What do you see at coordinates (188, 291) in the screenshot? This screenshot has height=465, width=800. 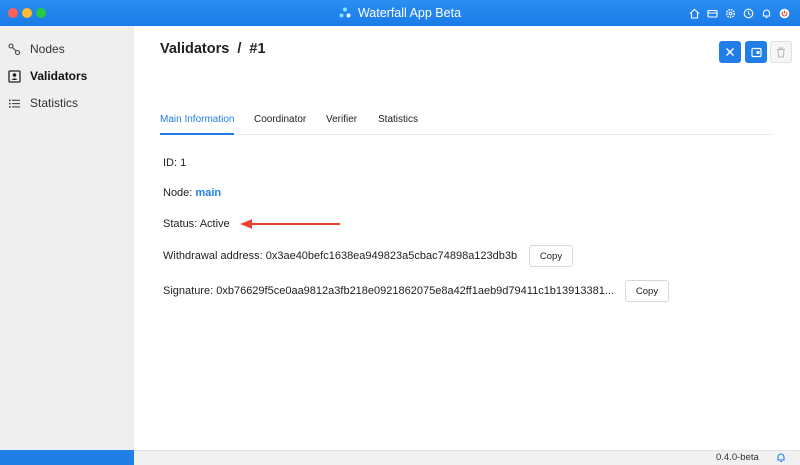 I see `signature-label: Signature:` at bounding box center [188, 291].